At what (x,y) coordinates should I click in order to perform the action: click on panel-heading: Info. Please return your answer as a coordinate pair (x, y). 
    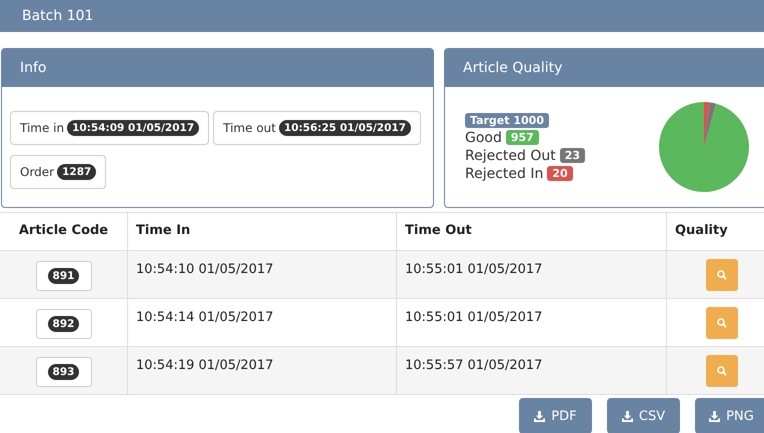
    Looking at the image, I should click on (217, 68).